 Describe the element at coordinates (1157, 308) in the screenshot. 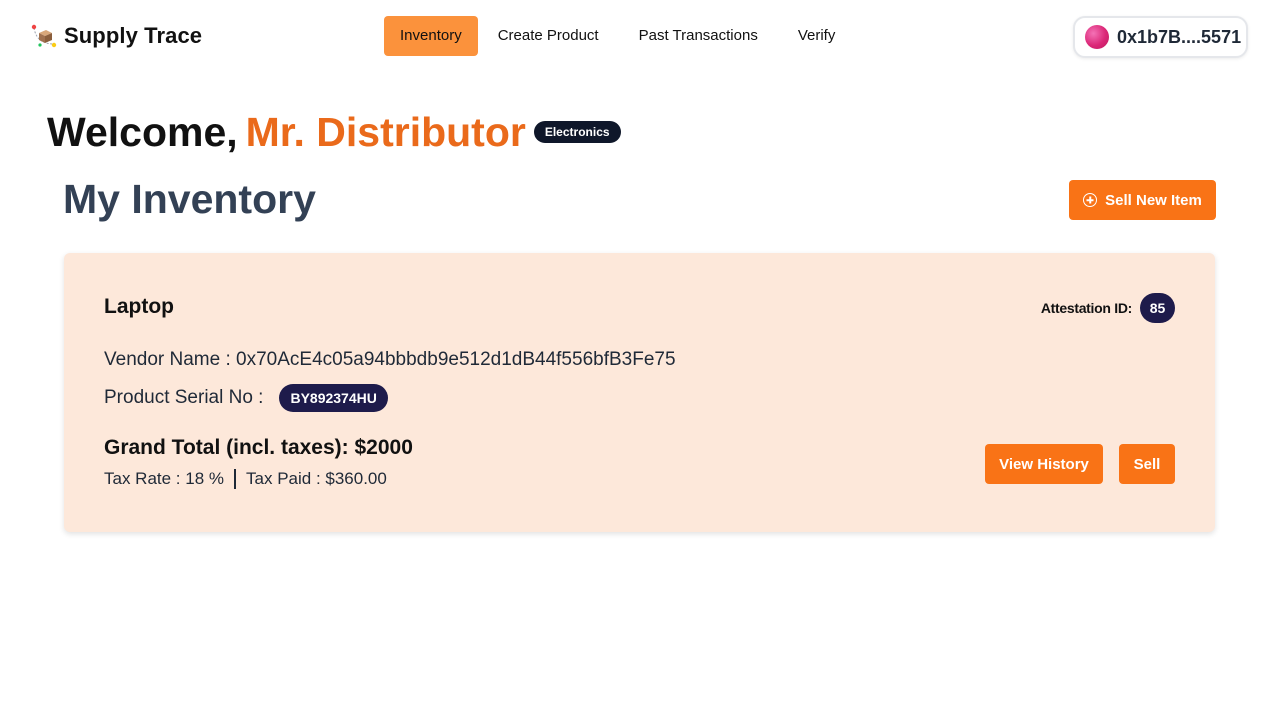

I see `attestation-id-badge: 85` at that location.